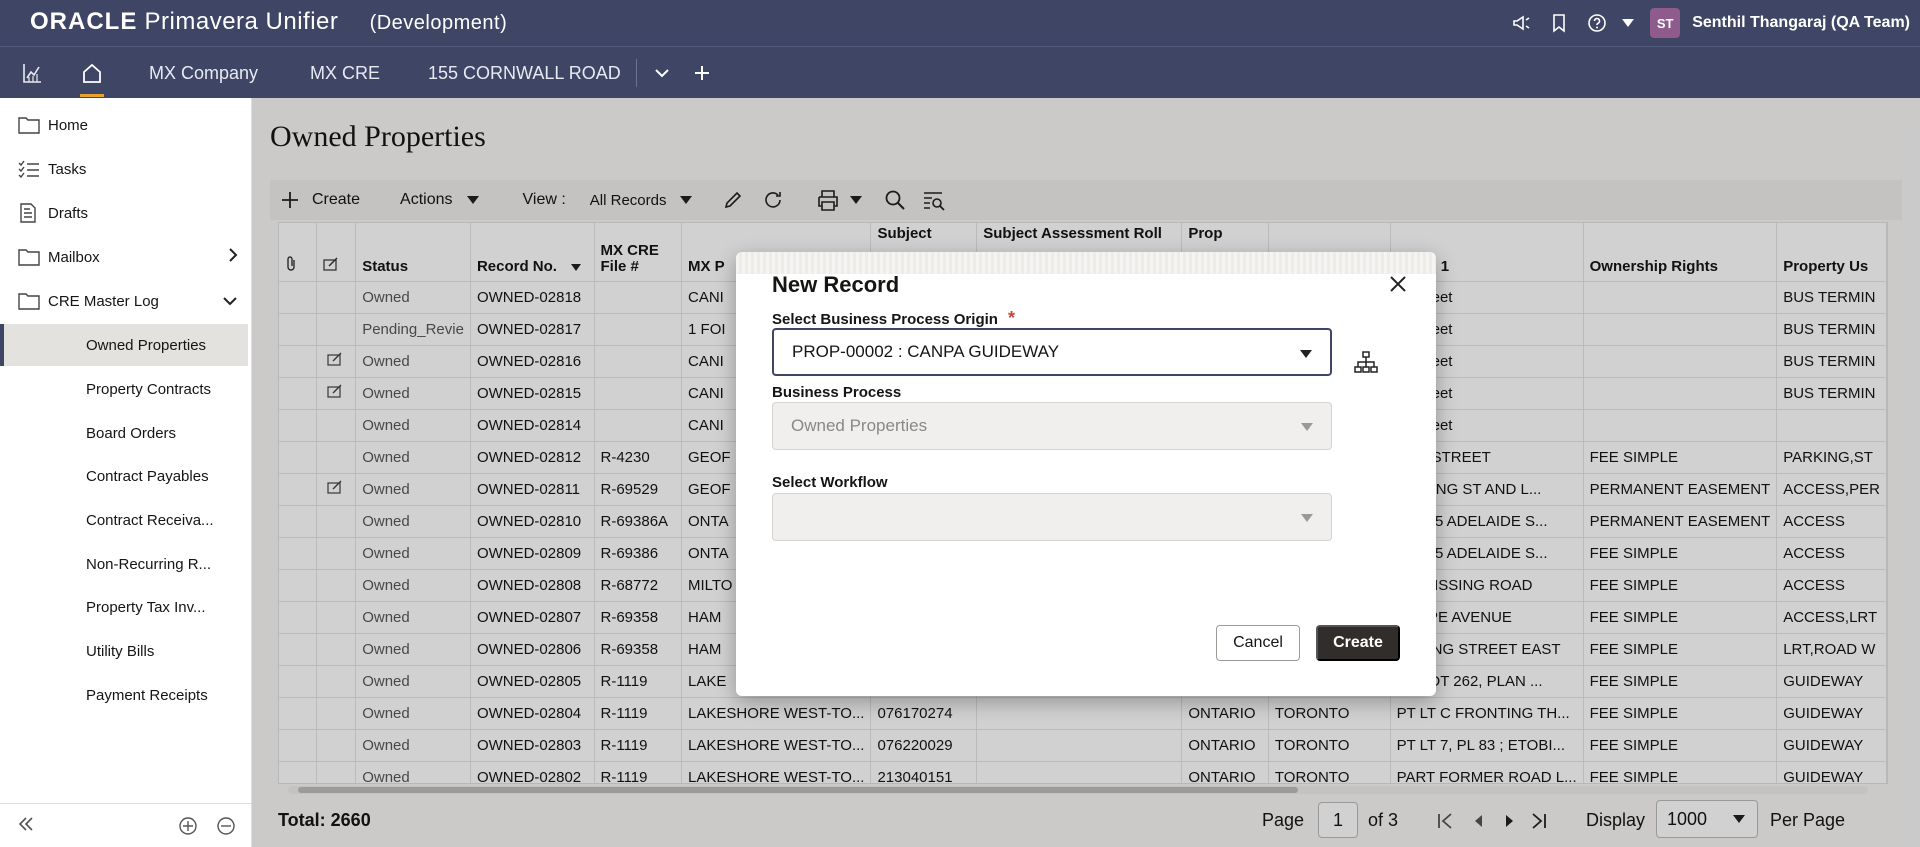 The width and height of the screenshot is (1920, 847). What do you see at coordinates (241, 21) in the screenshot?
I see `brand-product: Primavera Unifier` at bounding box center [241, 21].